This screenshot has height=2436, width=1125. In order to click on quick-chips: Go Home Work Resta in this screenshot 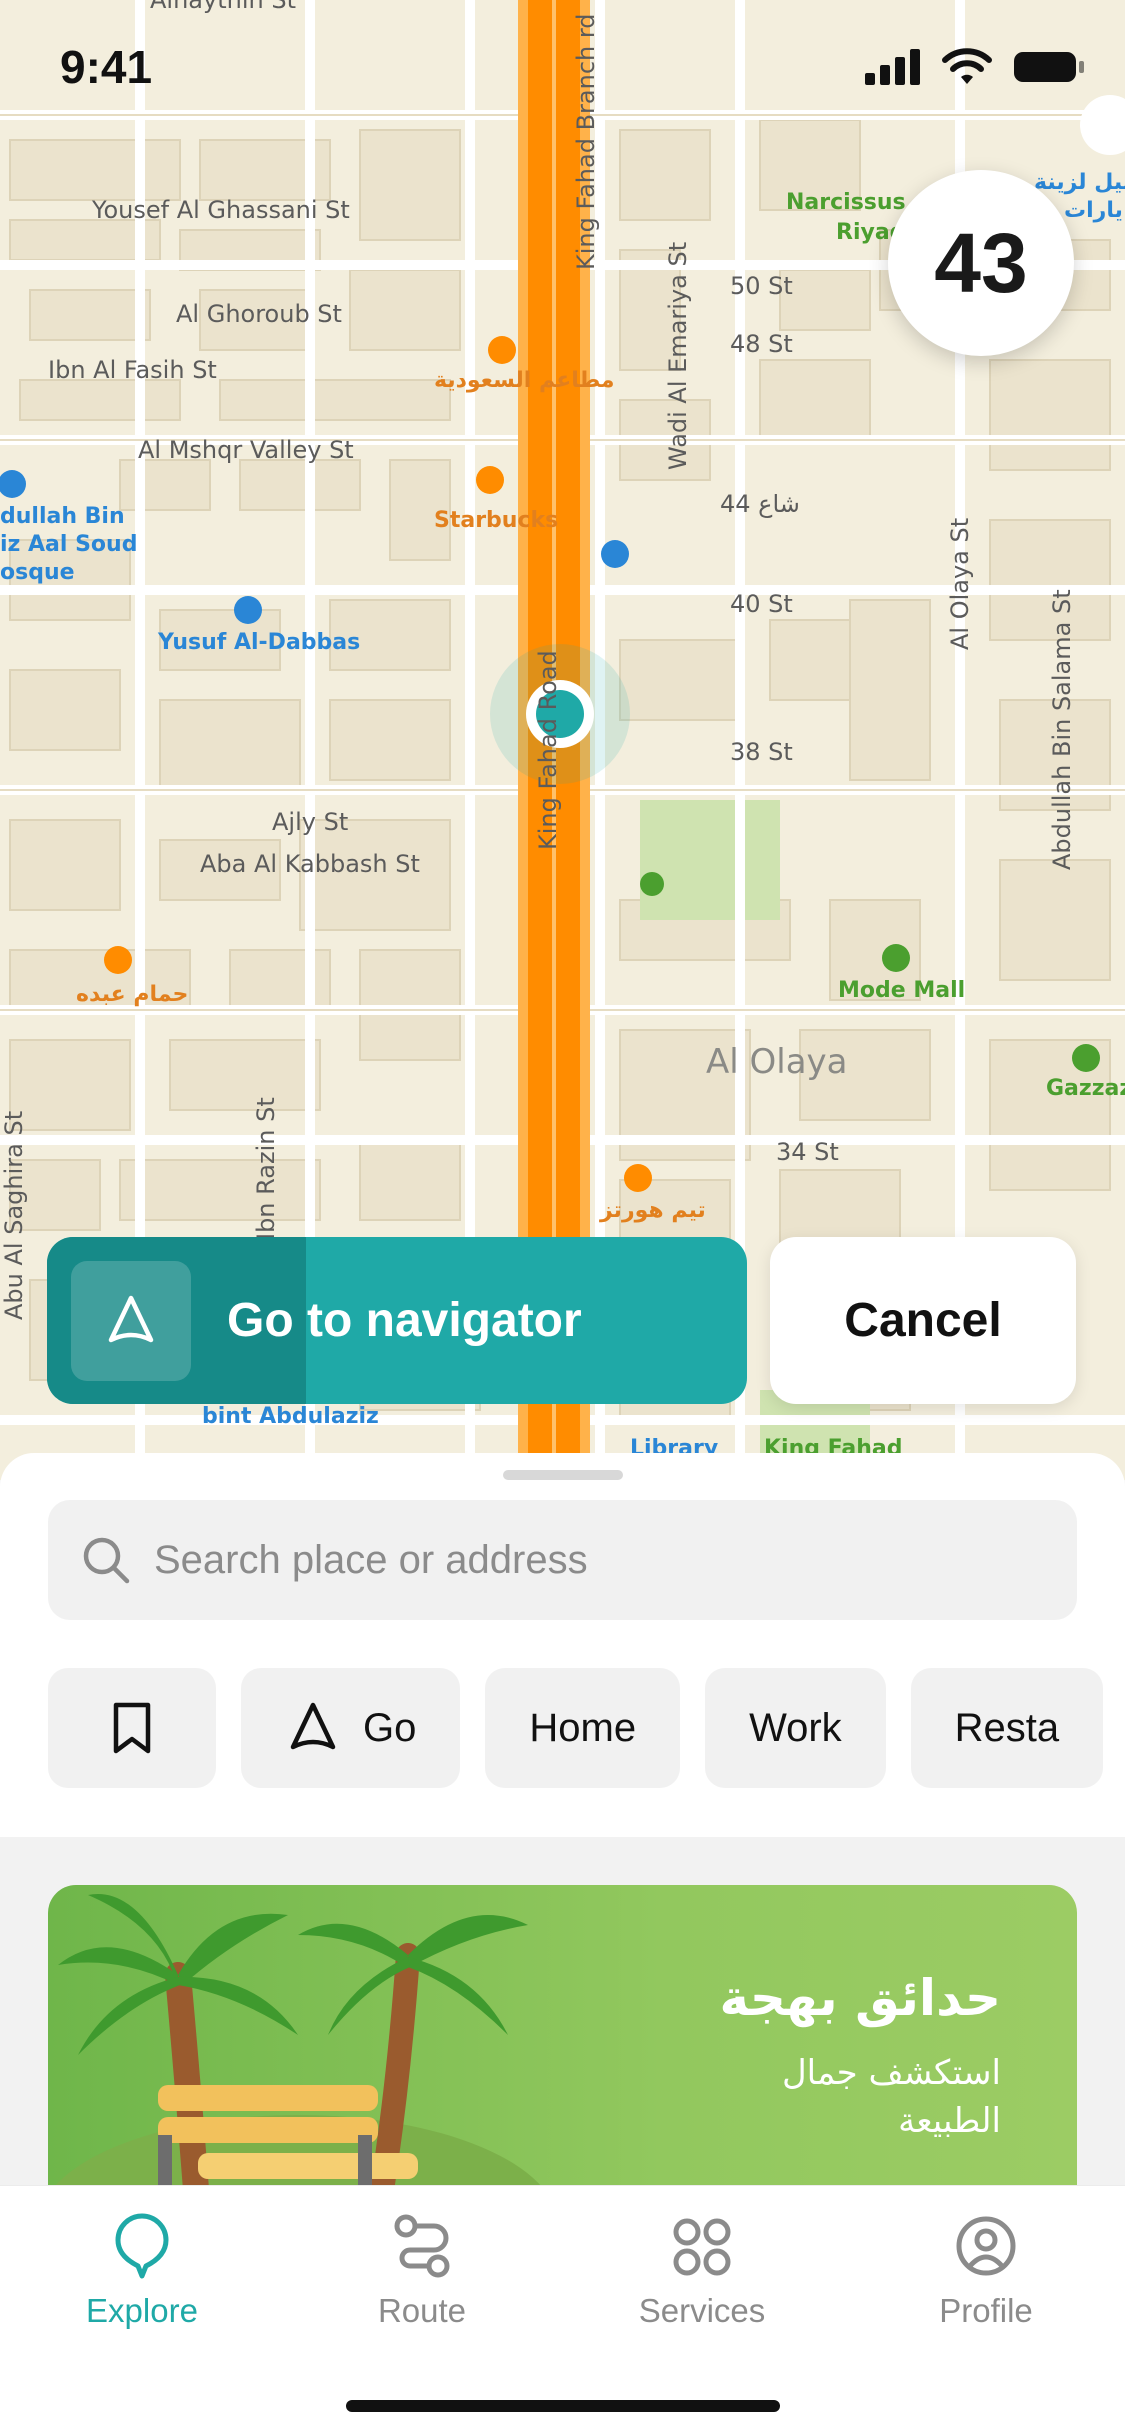, I will do `click(576, 1728)`.